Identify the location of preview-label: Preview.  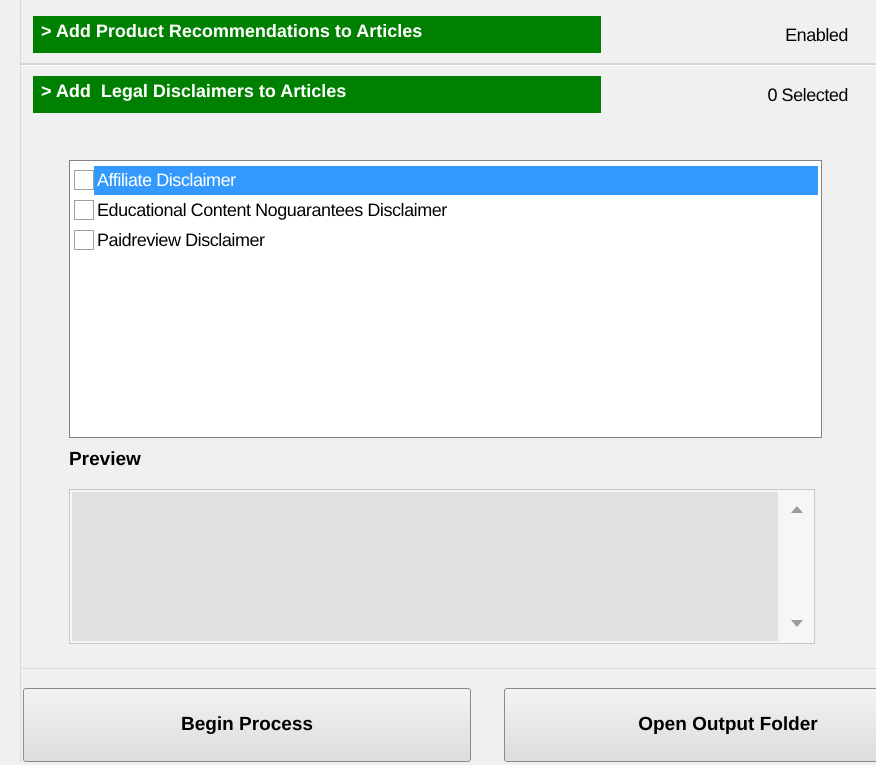
(105, 460).